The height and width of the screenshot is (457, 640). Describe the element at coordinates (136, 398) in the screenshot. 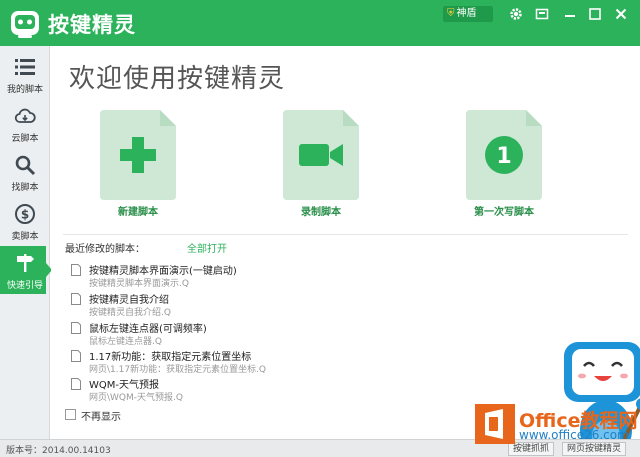

I see `file-path: 网页\WQM-天气预报.Q` at that location.